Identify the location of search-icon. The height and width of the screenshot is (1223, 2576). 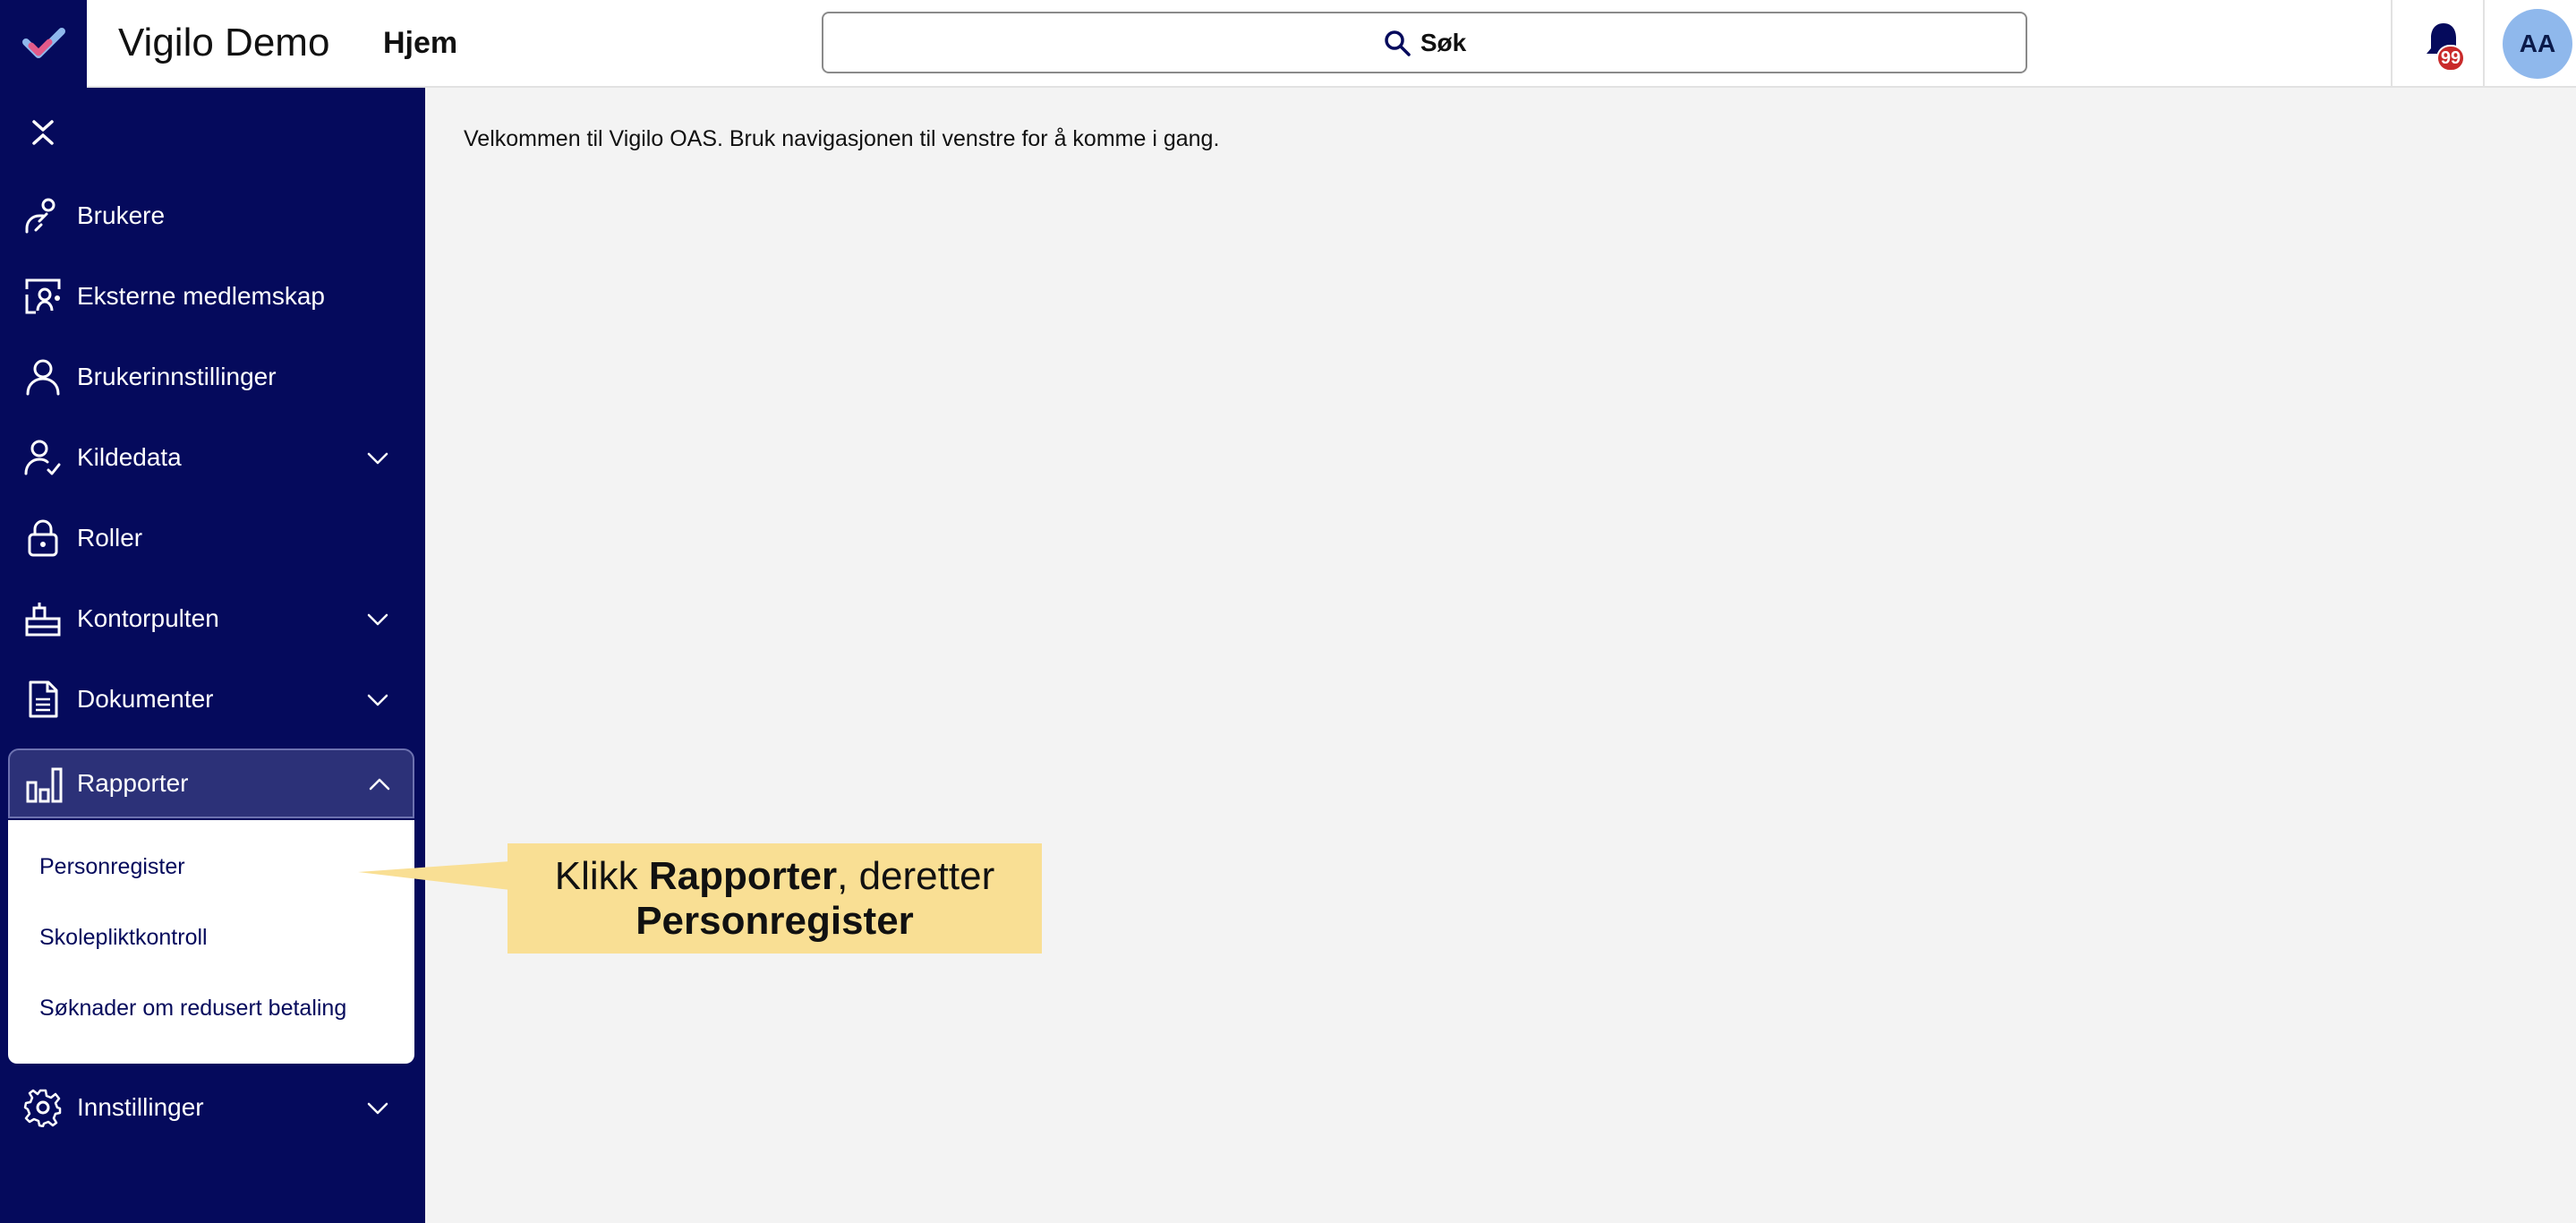
(1398, 43).